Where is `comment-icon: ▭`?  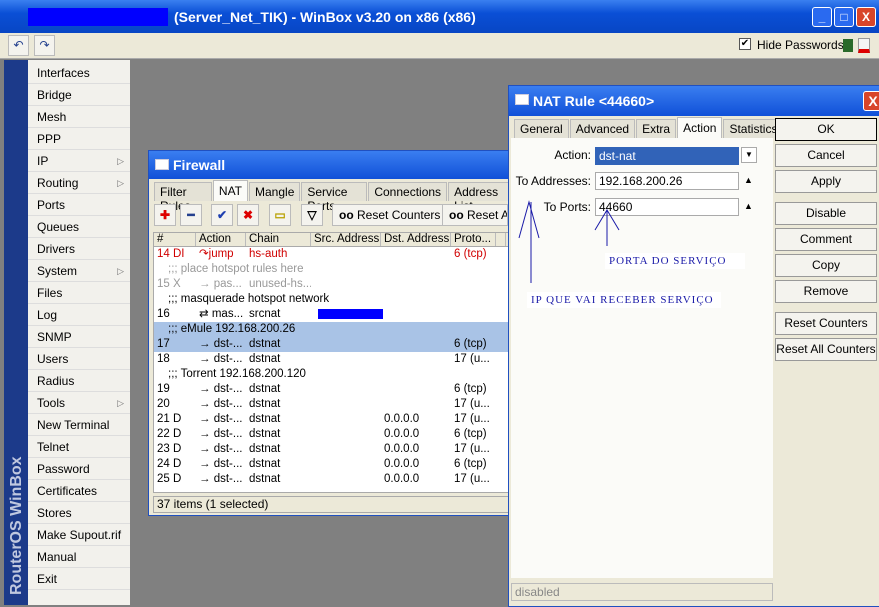
comment-icon: ▭ is located at coordinates (280, 215).